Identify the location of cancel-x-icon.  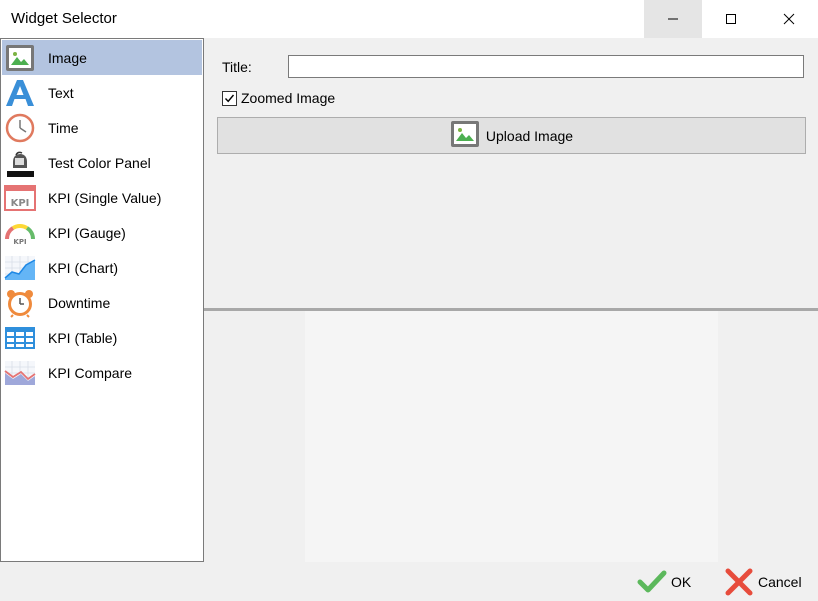
(739, 582).